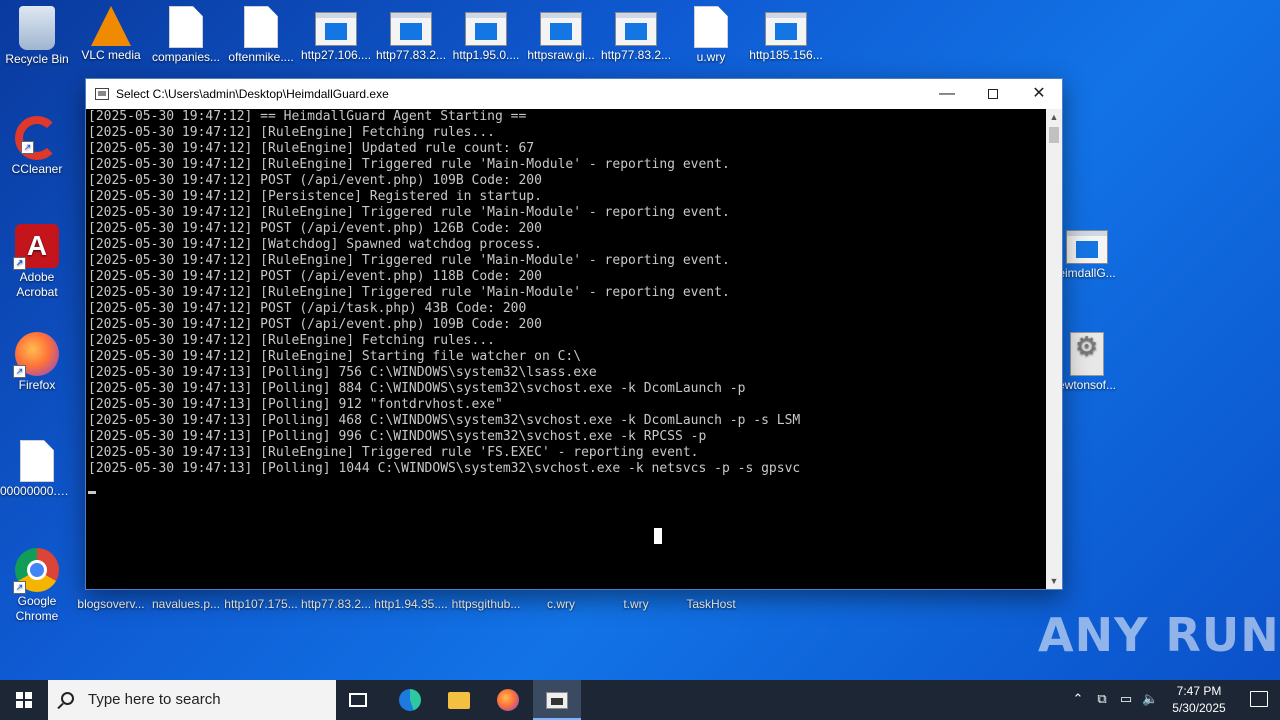  What do you see at coordinates (24, 700) in the screenshot?
I see `start-button` at bounding box center [24, 700].